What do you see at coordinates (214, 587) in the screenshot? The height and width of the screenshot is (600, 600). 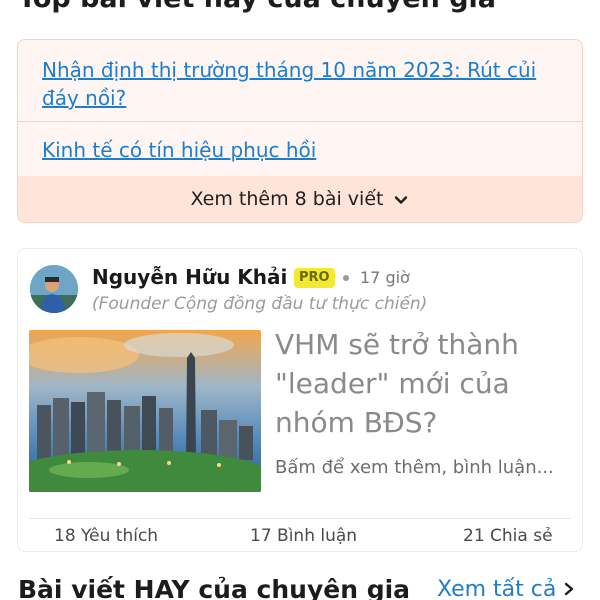 I see `section-title-expert-posts: Bài viết HAY của chuyên gia` at bounding box center [214, 587].